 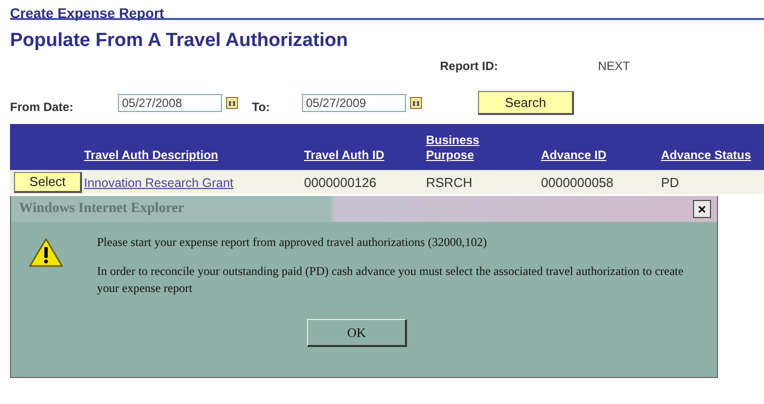 What do you see at coordinates (170, 103) in the screenshot?
I see `from-date-field: 05/27/2008` at bounding box center [170, 103].